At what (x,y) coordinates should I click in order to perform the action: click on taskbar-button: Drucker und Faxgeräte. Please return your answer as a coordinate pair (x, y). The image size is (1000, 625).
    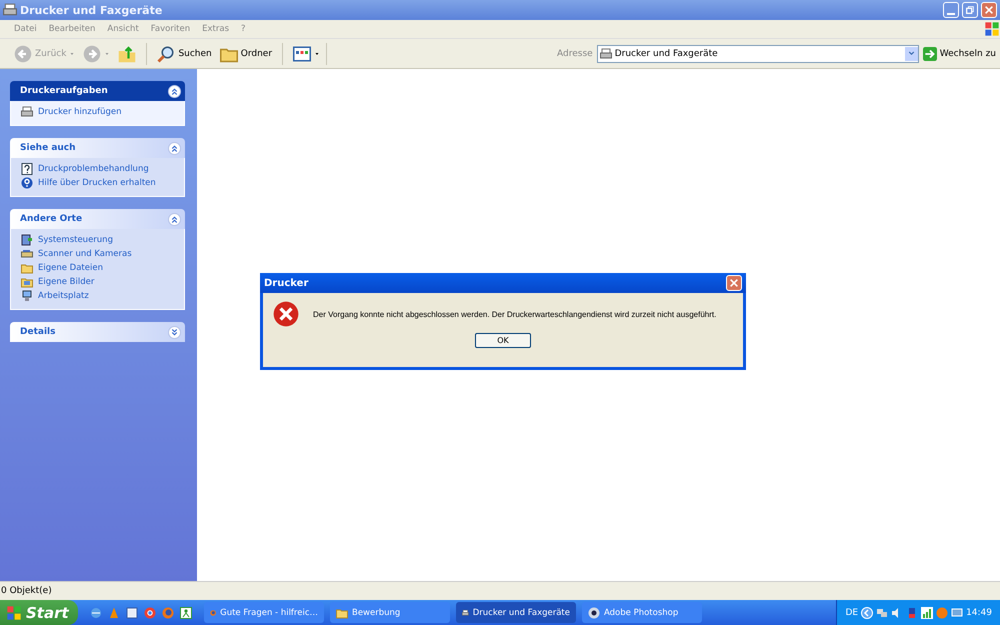
    Looking at the image, I should click on (516, 612).